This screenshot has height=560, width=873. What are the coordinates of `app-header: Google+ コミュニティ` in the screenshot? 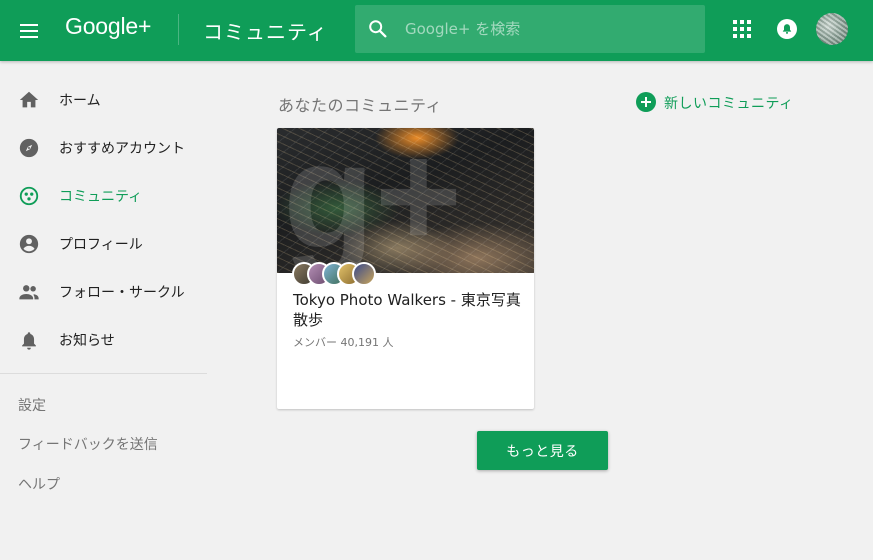 It's located at (436, 30).